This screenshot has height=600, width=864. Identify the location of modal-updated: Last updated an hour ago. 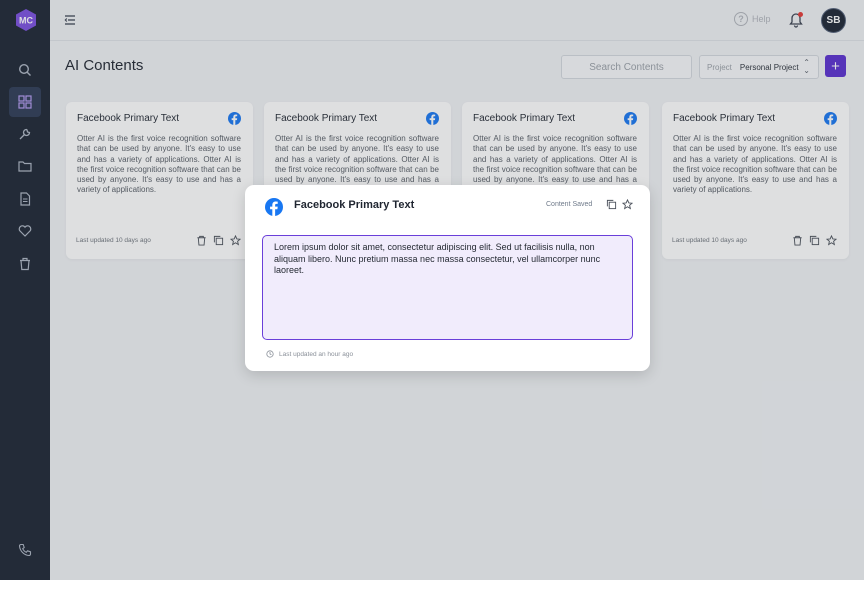
(309, 354).